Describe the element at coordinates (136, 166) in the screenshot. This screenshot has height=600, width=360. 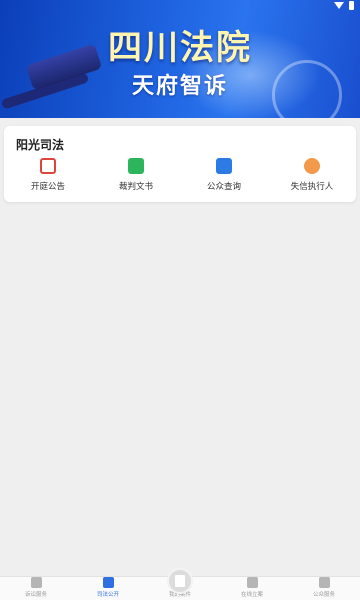
I see `judgment-document-icon` at that location.